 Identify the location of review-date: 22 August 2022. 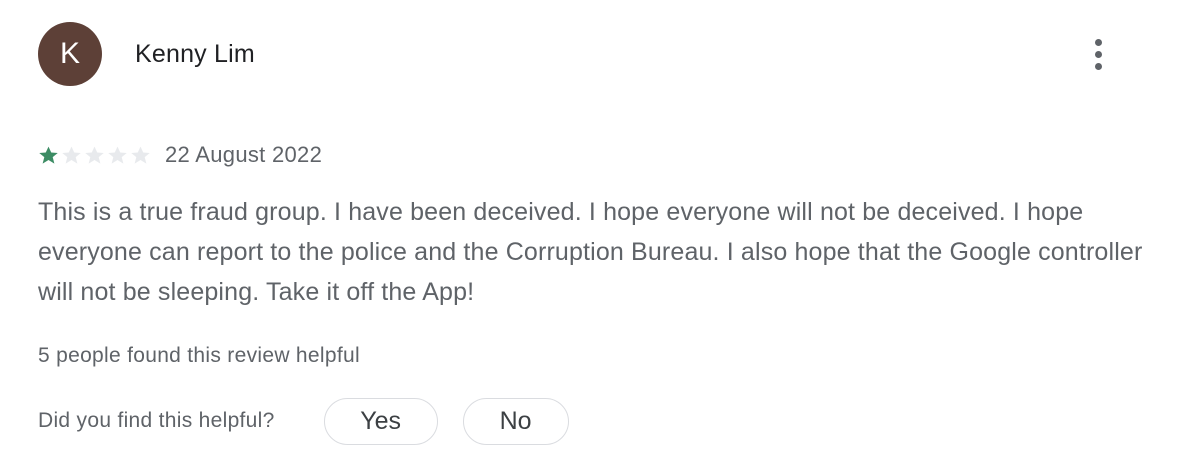
(244, 154).